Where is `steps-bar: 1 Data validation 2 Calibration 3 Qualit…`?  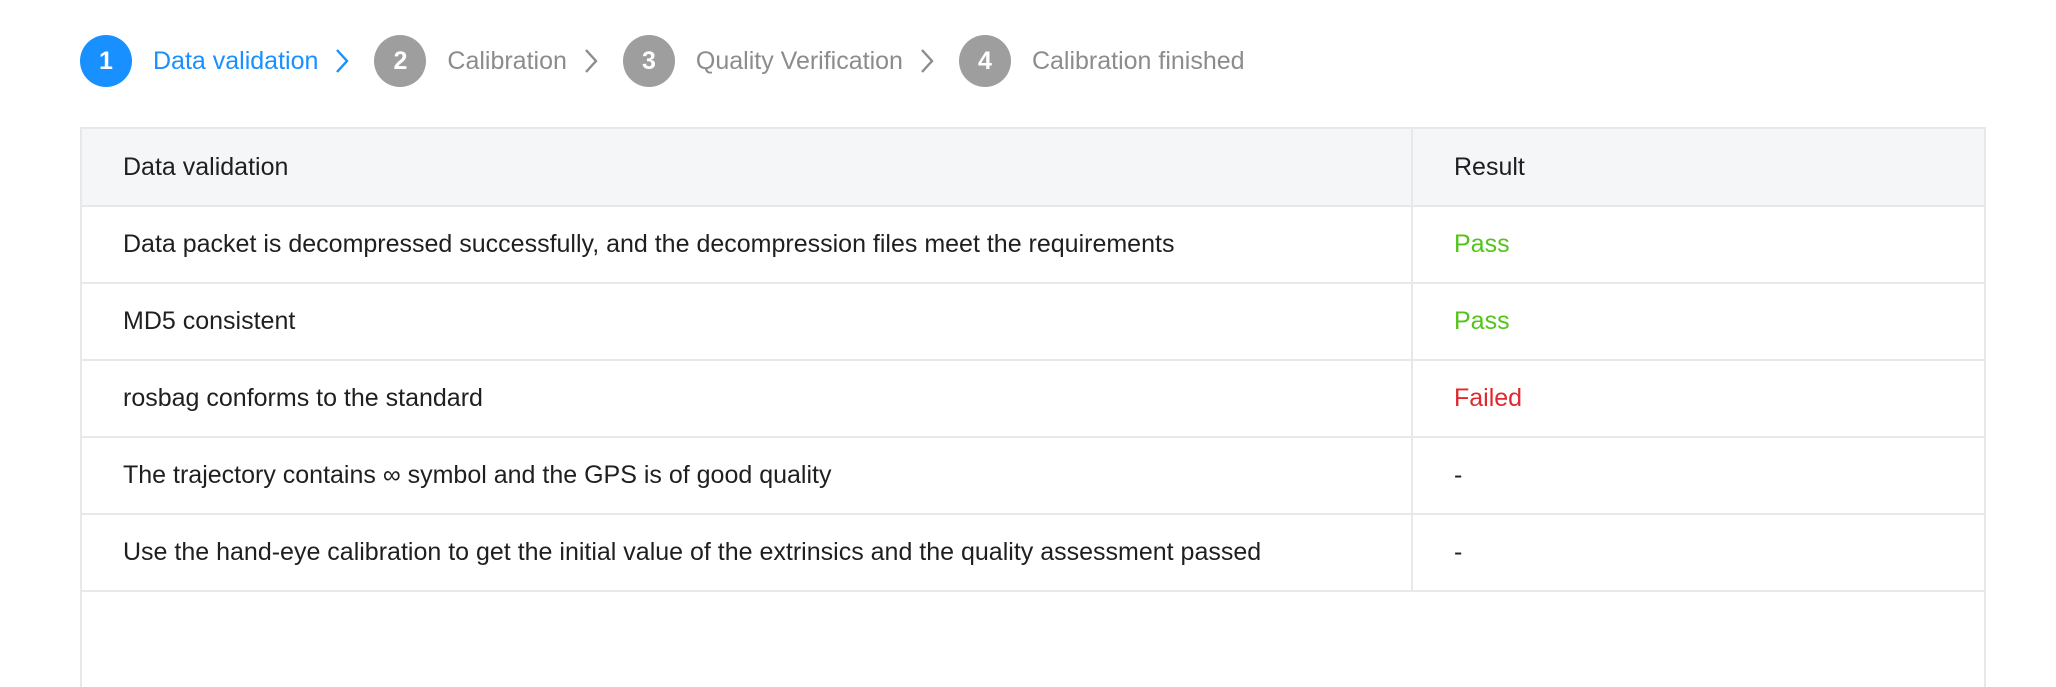 steps-bar: 1 Data validation 2 Calibration 3 Qualit… is located at coordinates (662, 61).